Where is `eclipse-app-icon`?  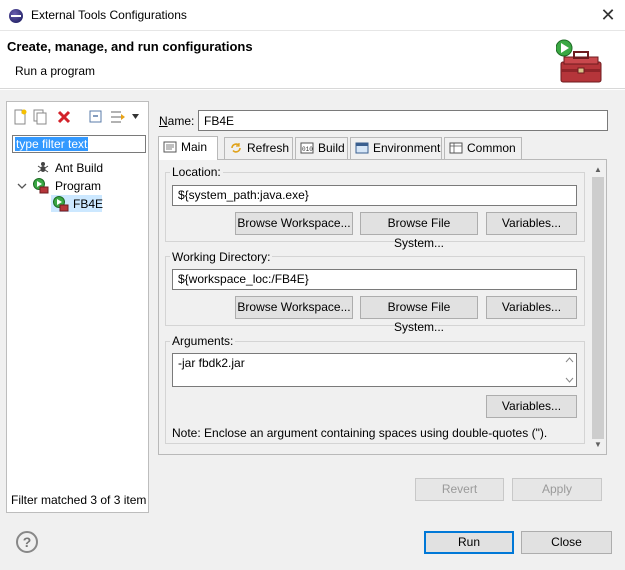 eclipse-app-icon is located at coordinates (16, 16).